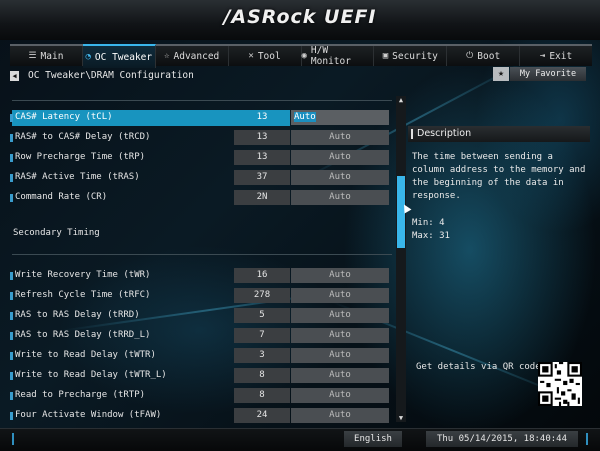 This screenshot has height=451, width=600. I want to click on setting-row: Read to Precharge (tRTP) 8 Auto, so click(201, 396).